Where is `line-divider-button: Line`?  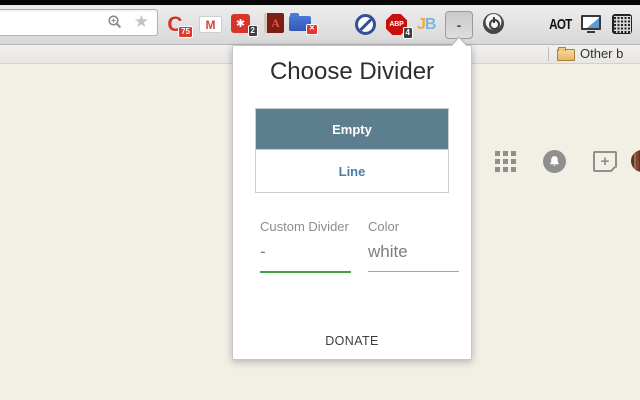
line-divider-button: Line is located at coordinates (352, 170).